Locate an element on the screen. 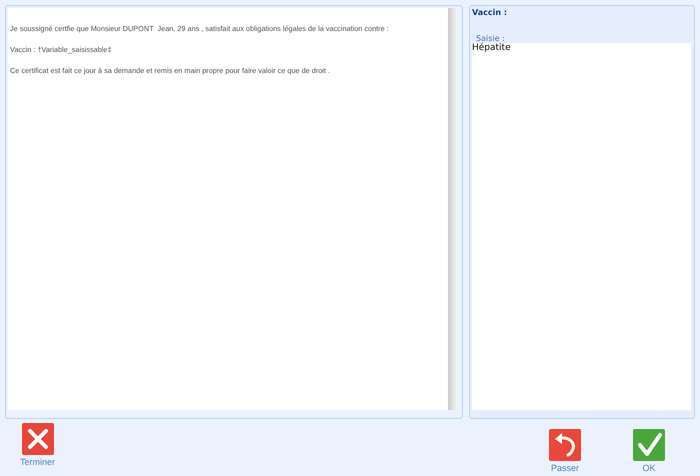 The image size is (700, 476). close-icon is located at coordinates (38, 439).